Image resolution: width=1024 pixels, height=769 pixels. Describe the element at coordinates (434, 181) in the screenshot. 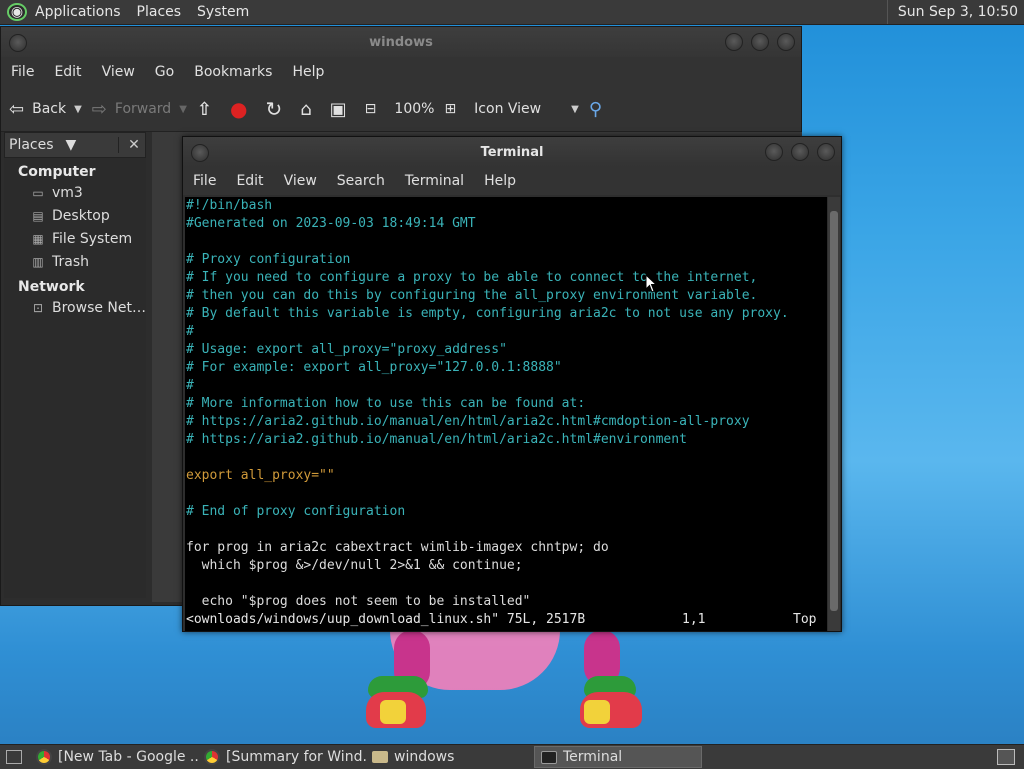

I see `menu-terminal: Terminal` at that location.